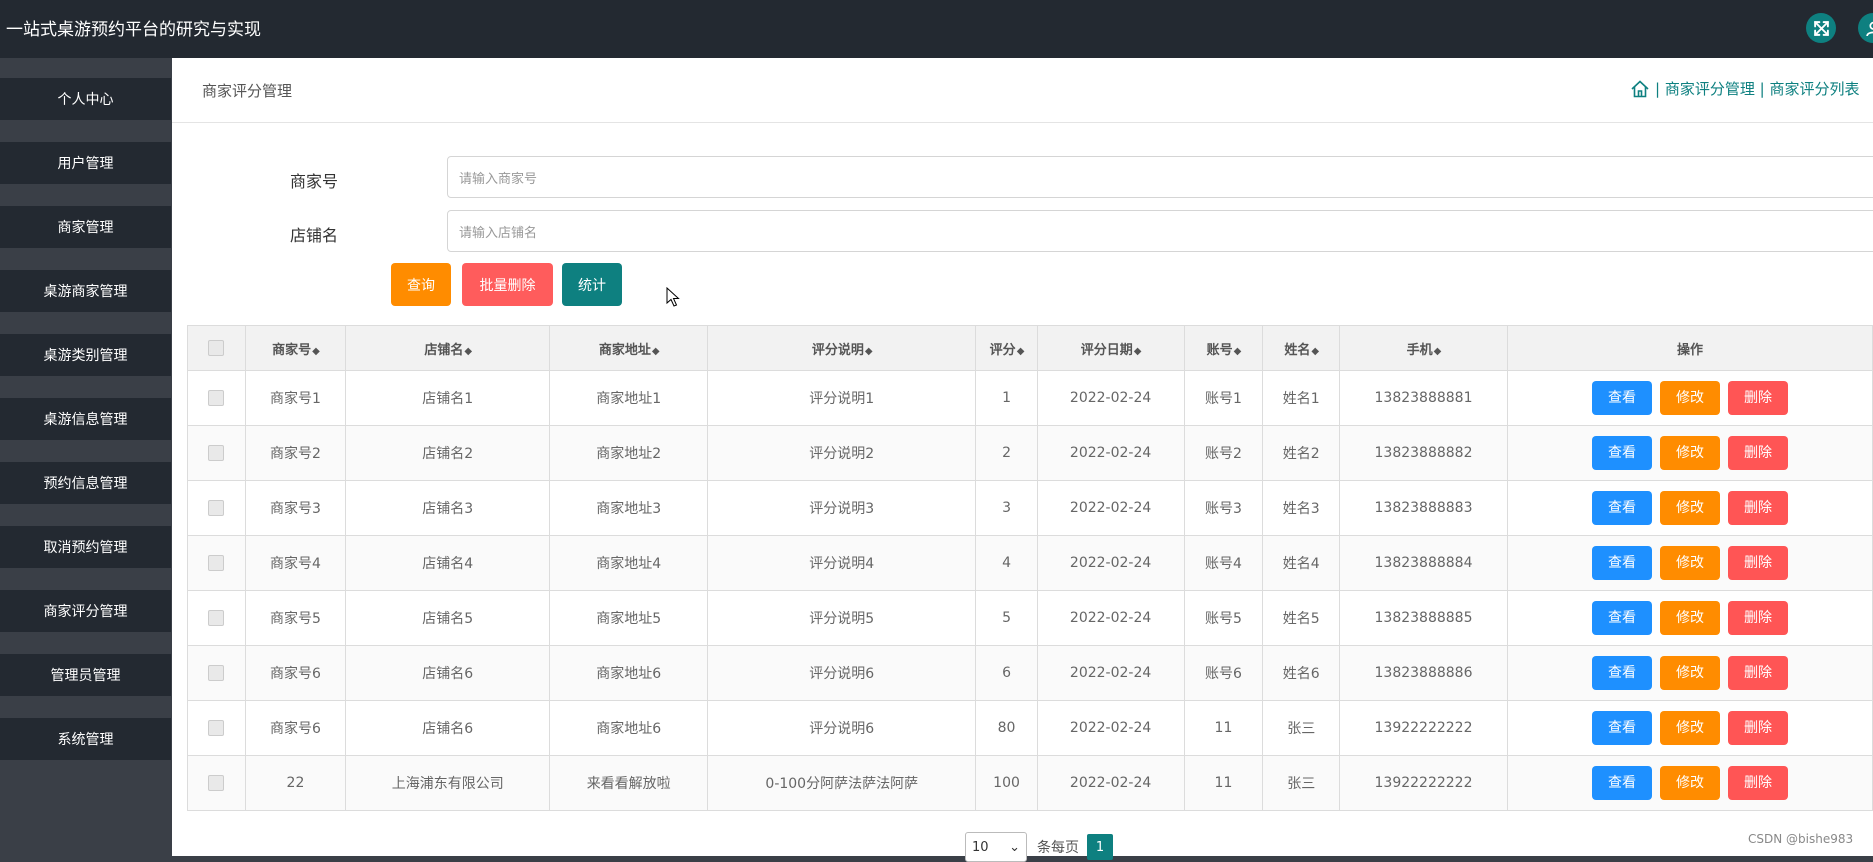 This screenshot has width=1873, height=862. What do you see at coordinates (1814, 88) in the screenshot?
I see `breadcrumb-item-rating-list: 商家评分列表` at bounding box center [1814, 88].